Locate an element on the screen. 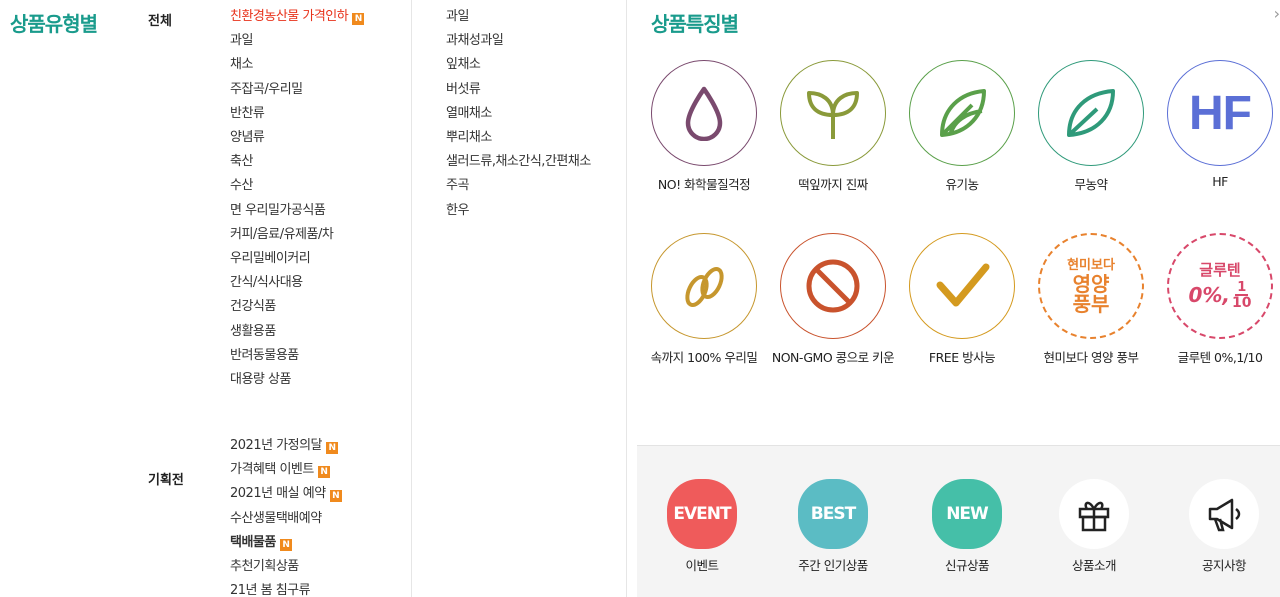 This screenshot has height=597, width=1280. check-icon is located at coordinates (962, 286).